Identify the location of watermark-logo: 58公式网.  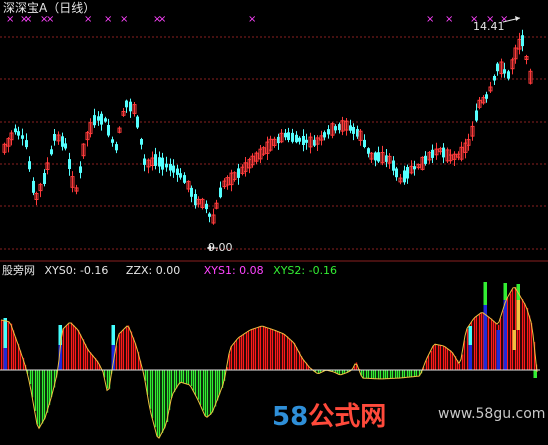
(329, 414).